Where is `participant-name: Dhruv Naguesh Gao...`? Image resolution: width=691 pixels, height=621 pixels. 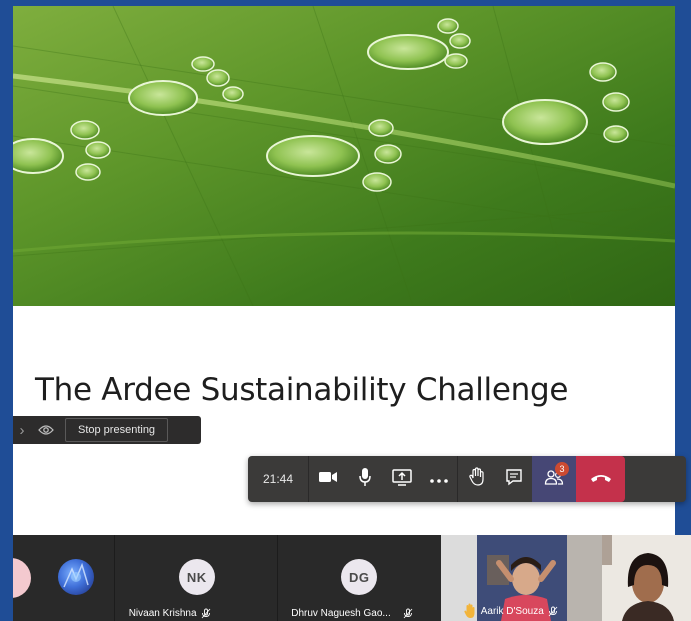
participant-name: Dhruv Naguesh Gao... is located at coordinates (352, 613).